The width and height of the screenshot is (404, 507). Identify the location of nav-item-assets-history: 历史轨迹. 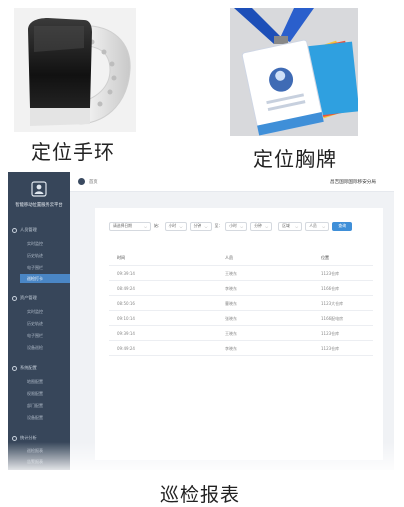
(35, 324).